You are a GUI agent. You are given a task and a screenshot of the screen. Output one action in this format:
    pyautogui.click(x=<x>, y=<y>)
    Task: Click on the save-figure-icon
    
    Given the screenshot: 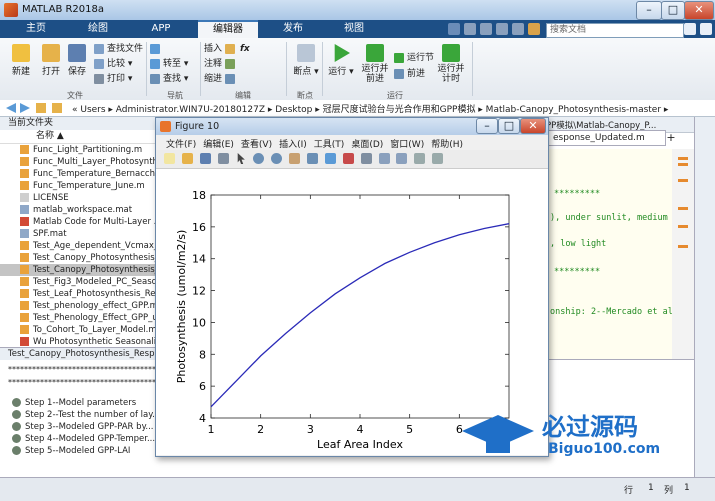 What is the action you would take?
    pyautogui.click(x=205, y=158)
    